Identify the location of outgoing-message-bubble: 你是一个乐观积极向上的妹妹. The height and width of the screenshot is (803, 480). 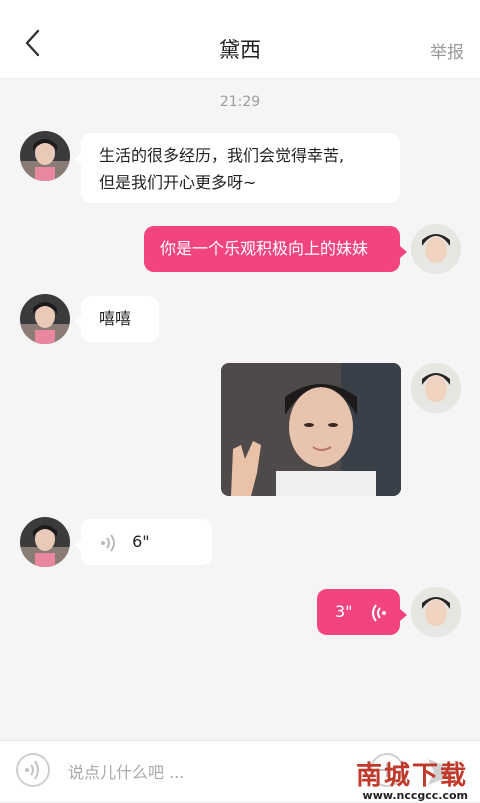
(275, 249).